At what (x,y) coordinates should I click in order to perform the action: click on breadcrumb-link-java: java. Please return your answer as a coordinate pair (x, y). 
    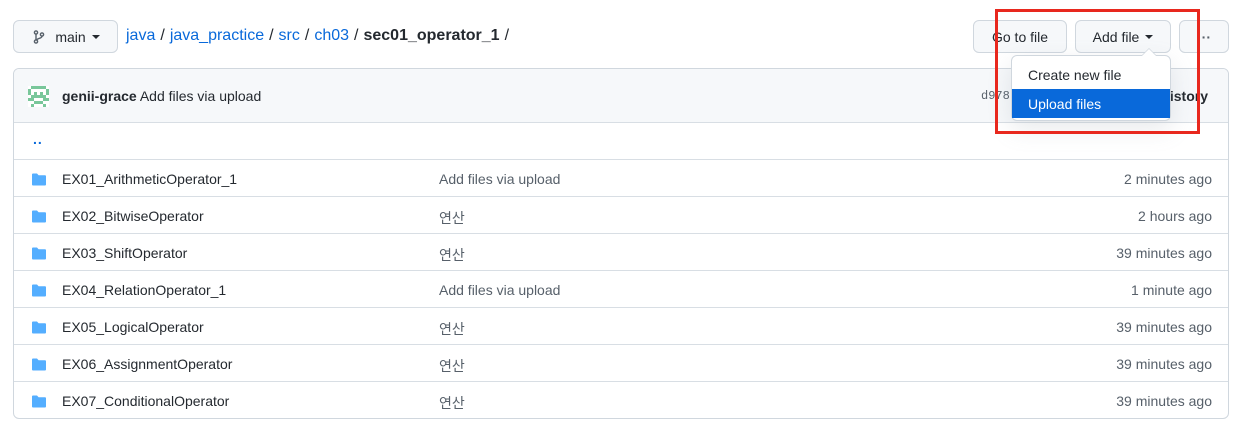
    Looking at the image, I should click on (140, 36).